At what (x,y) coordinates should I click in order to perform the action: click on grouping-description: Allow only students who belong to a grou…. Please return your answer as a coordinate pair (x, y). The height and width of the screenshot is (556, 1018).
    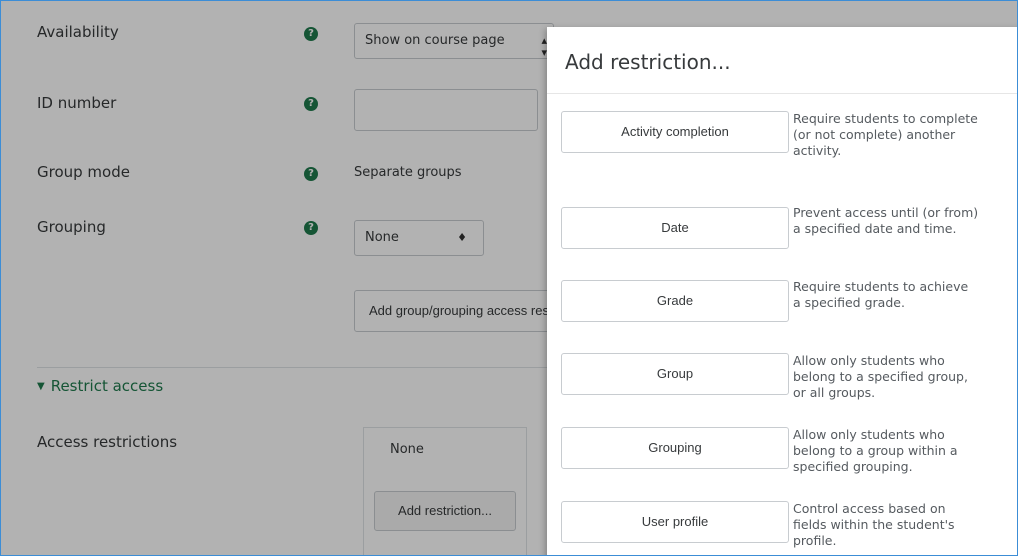
    Looking at the image, I should click on (875, 450).